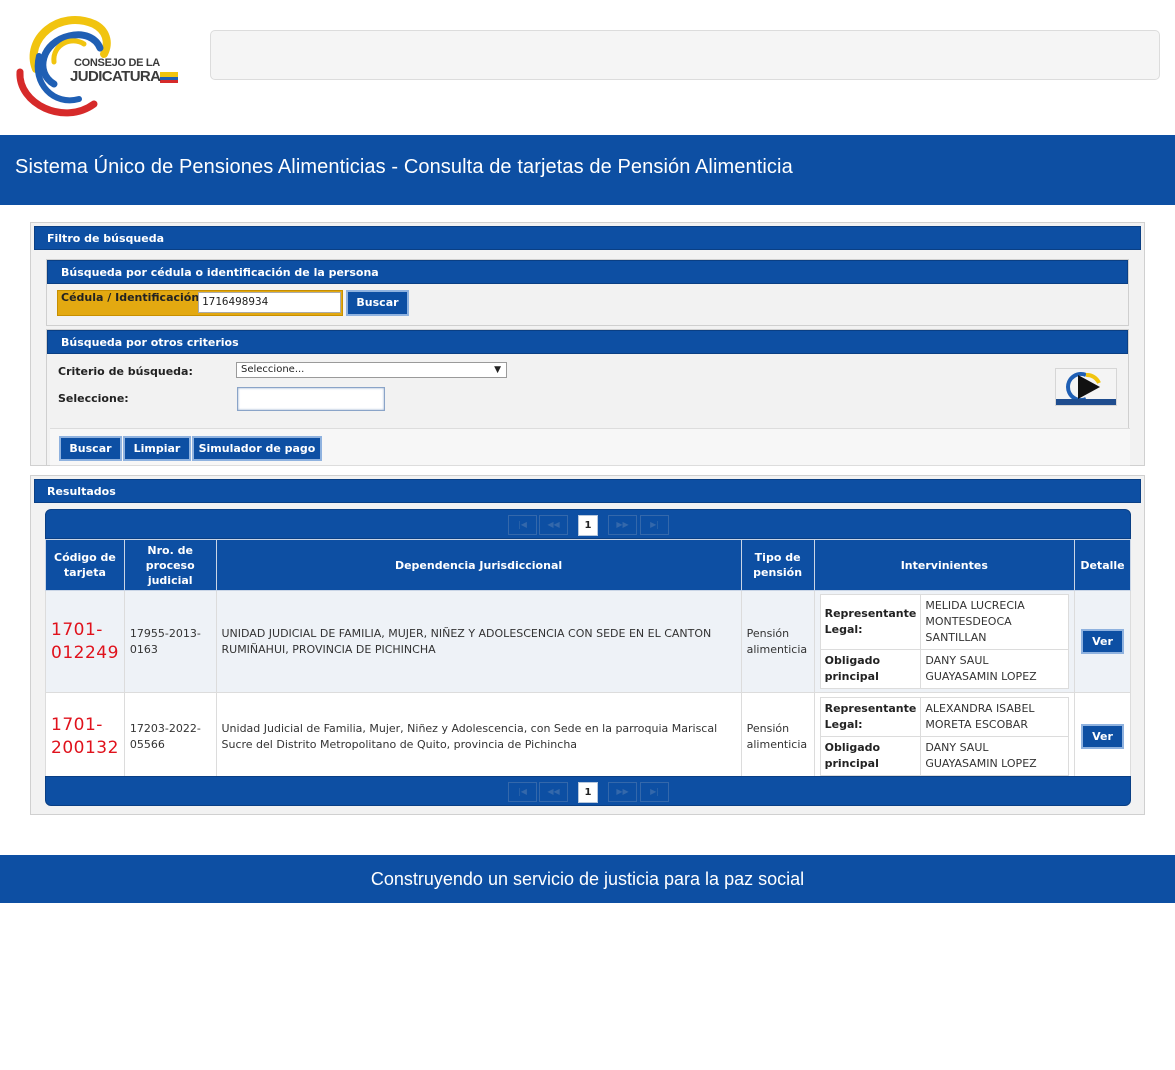 This screenshot has height=1070, width=1175. What do you see at coordinates (125, 371) in the screenshot?
I see `criterio-label: Criterio de búsqueda:` at bounding box center [125, 371].